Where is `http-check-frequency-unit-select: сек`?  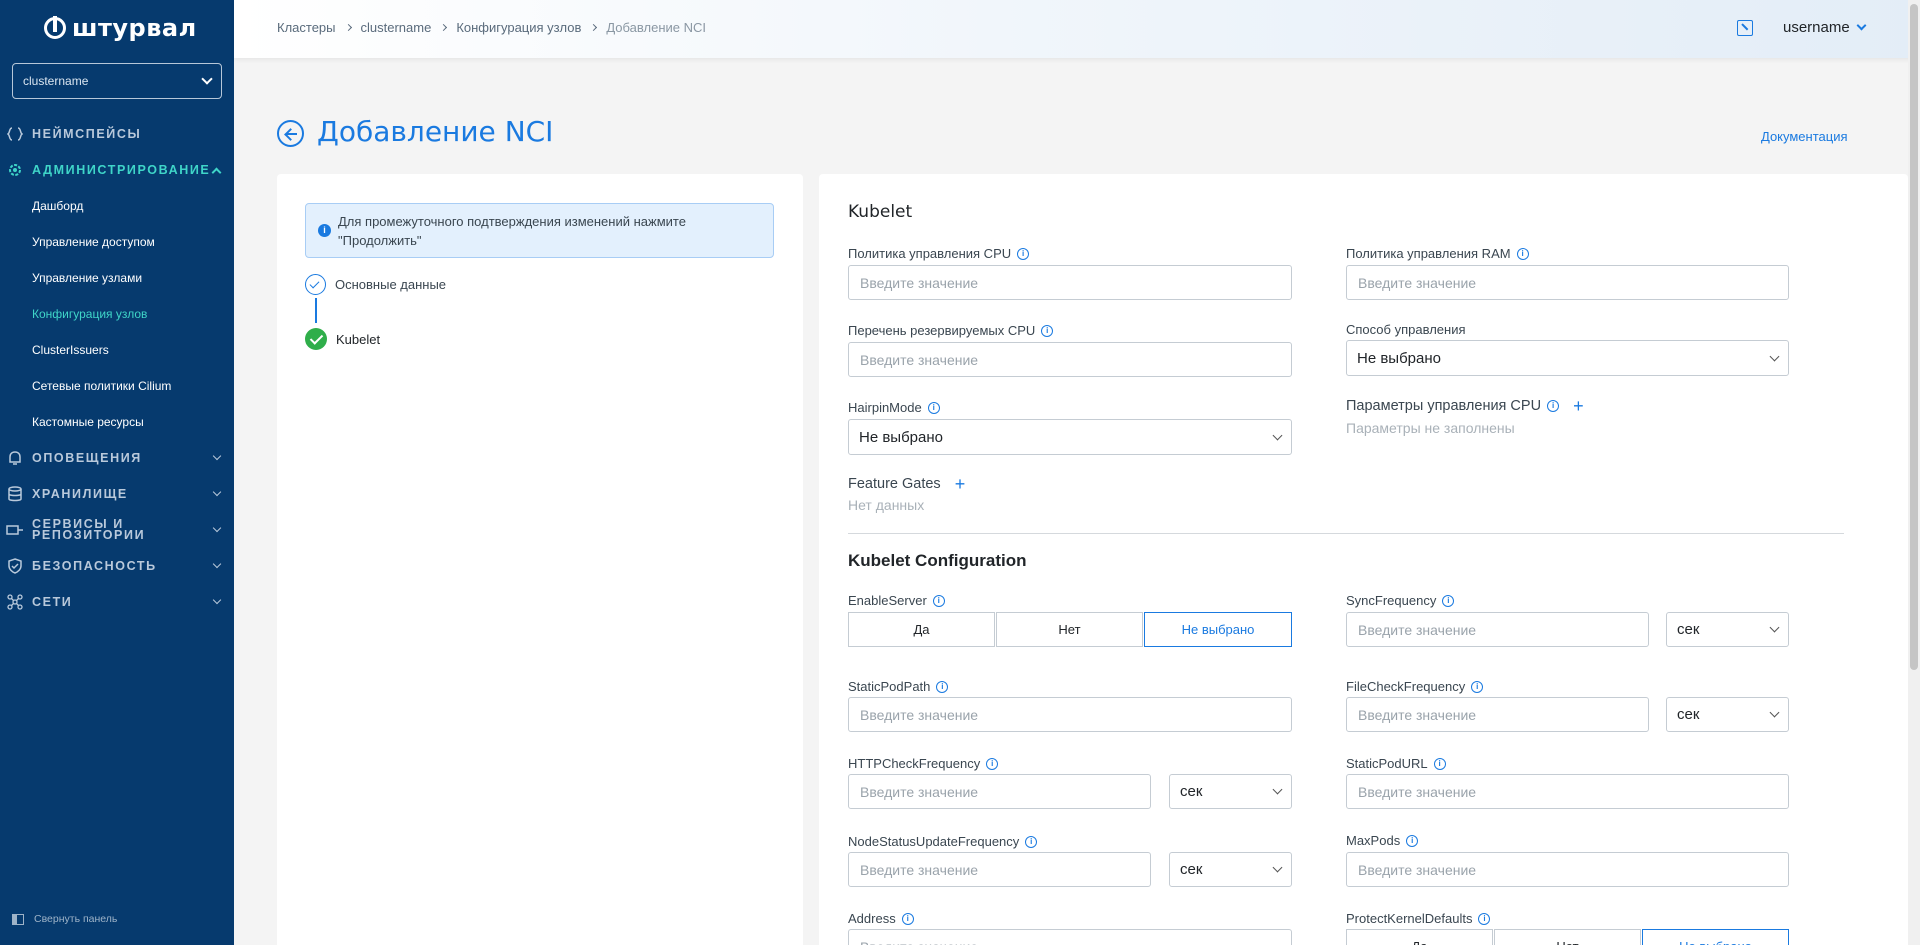
http-check-frequency-unit-select: сек is located at coordinates (1230, 791).